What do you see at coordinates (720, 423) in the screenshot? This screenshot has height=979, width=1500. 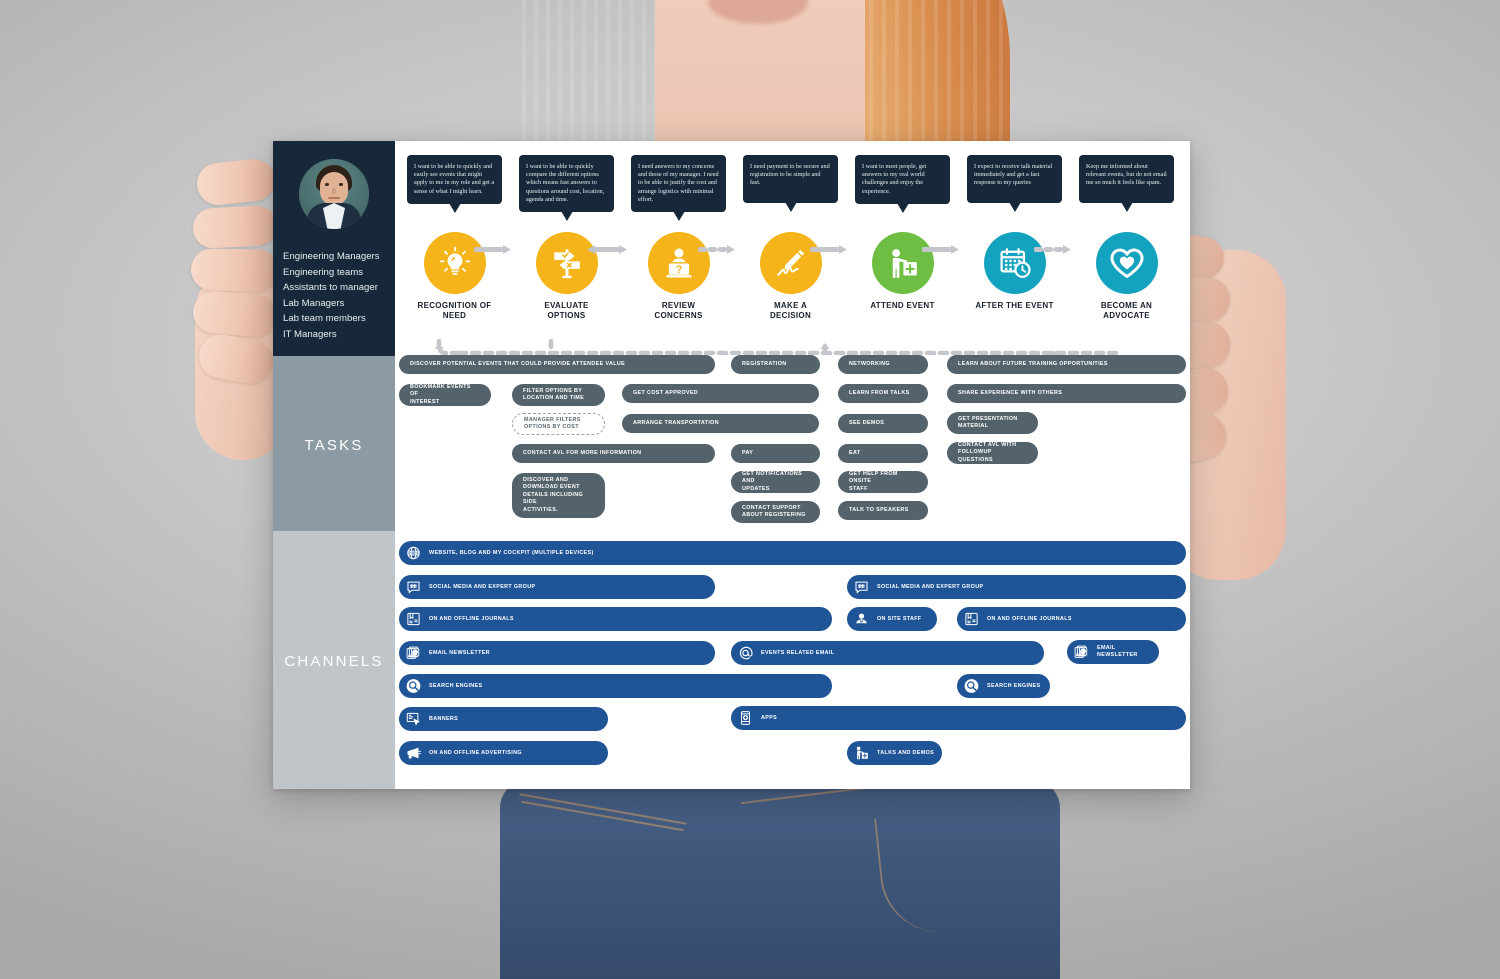 I see `task-chip: ARRANGE TRANSPORTATION` at bounding box center [720, 423].